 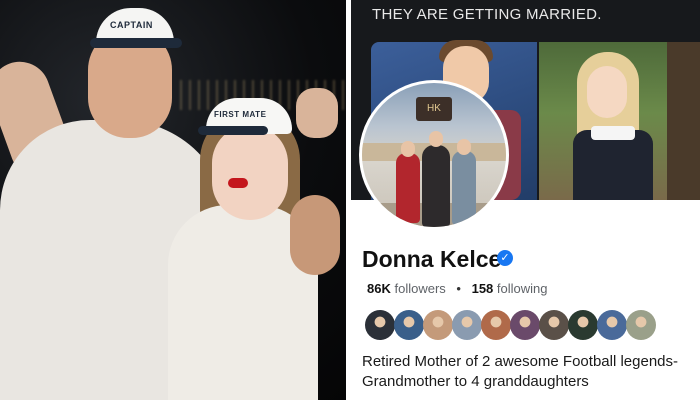 What do you see at coordinates (250, 172) in the screenshot?
I see `woman-face` at bounding box center [250, 172].